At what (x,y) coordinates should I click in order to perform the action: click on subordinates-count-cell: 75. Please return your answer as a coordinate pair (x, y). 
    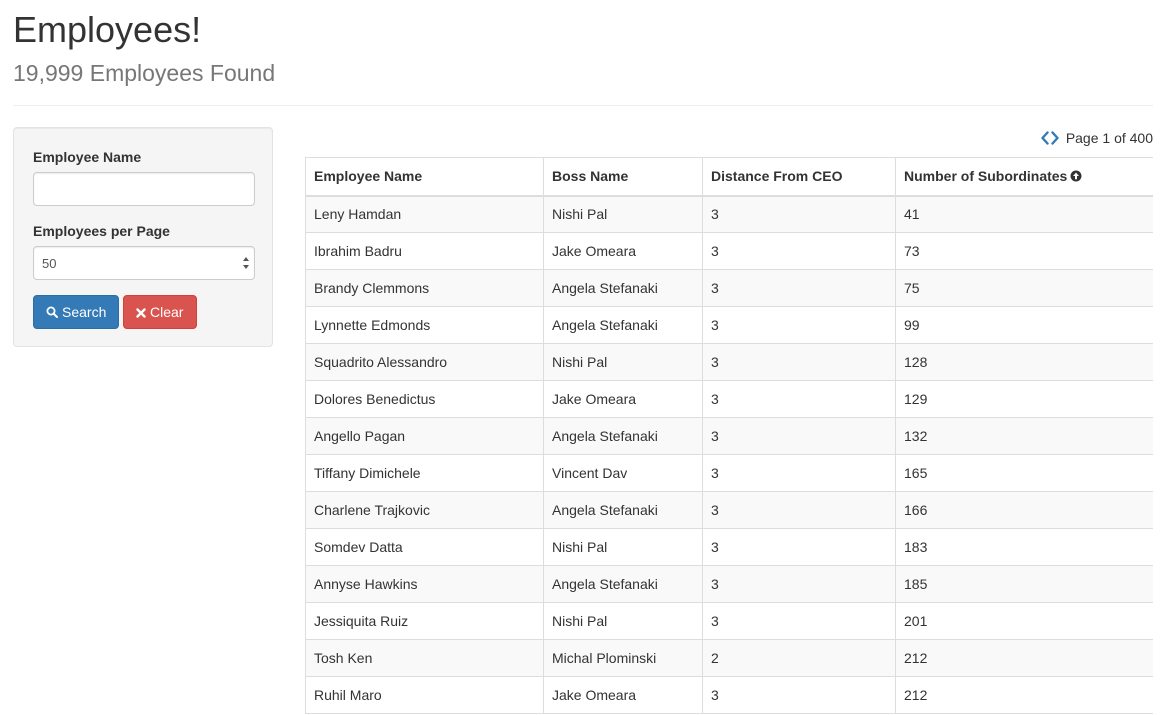
    Looking at the image, I should click on (1024, 288).